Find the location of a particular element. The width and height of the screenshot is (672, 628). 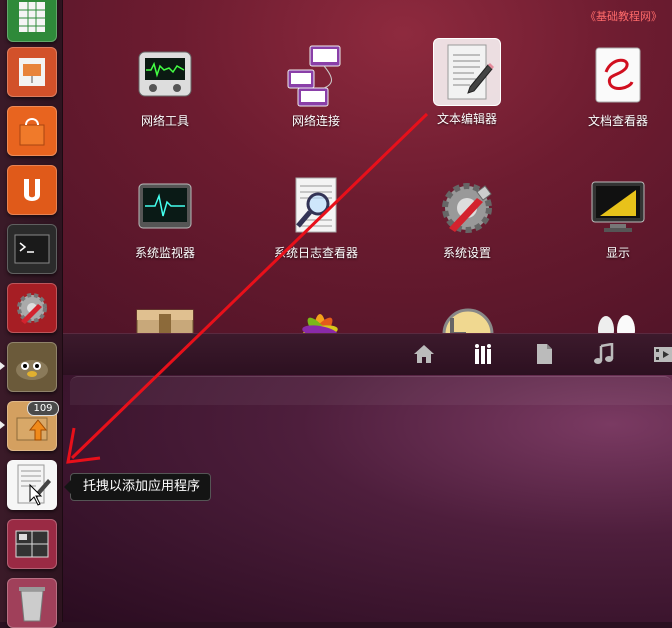

launcher-software-center is located at coordinates (32, 131).